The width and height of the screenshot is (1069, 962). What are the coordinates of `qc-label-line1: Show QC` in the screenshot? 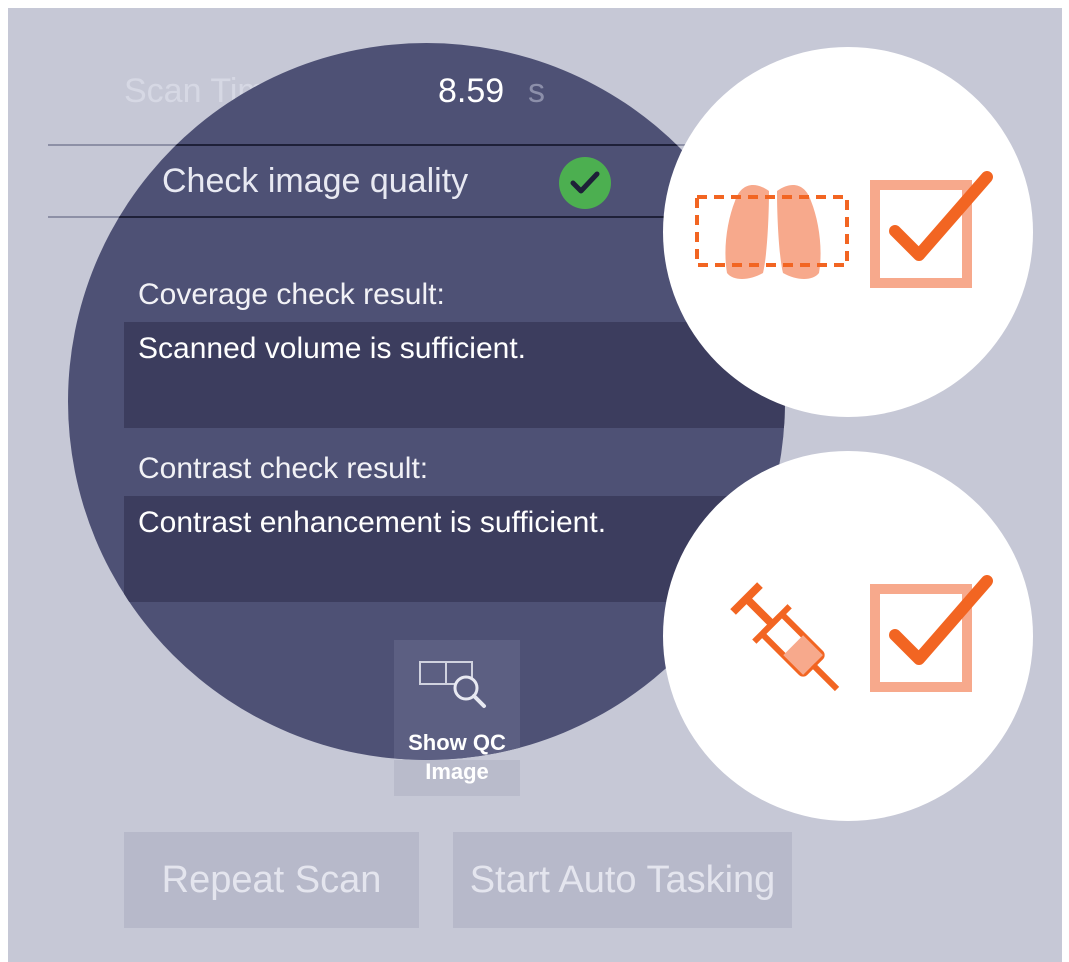 It's located at (457, 742).